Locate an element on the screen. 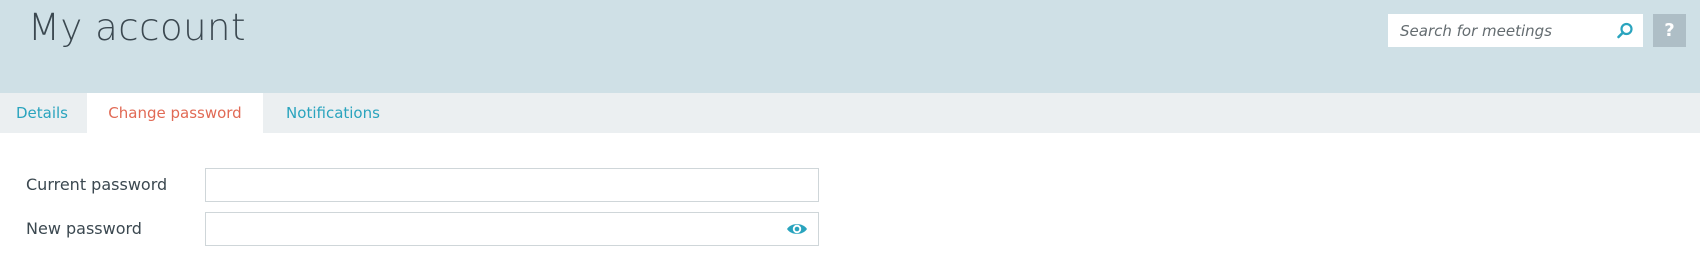 The image size is (1700, 254). page-title: My account is located at coordinates (137, 27).